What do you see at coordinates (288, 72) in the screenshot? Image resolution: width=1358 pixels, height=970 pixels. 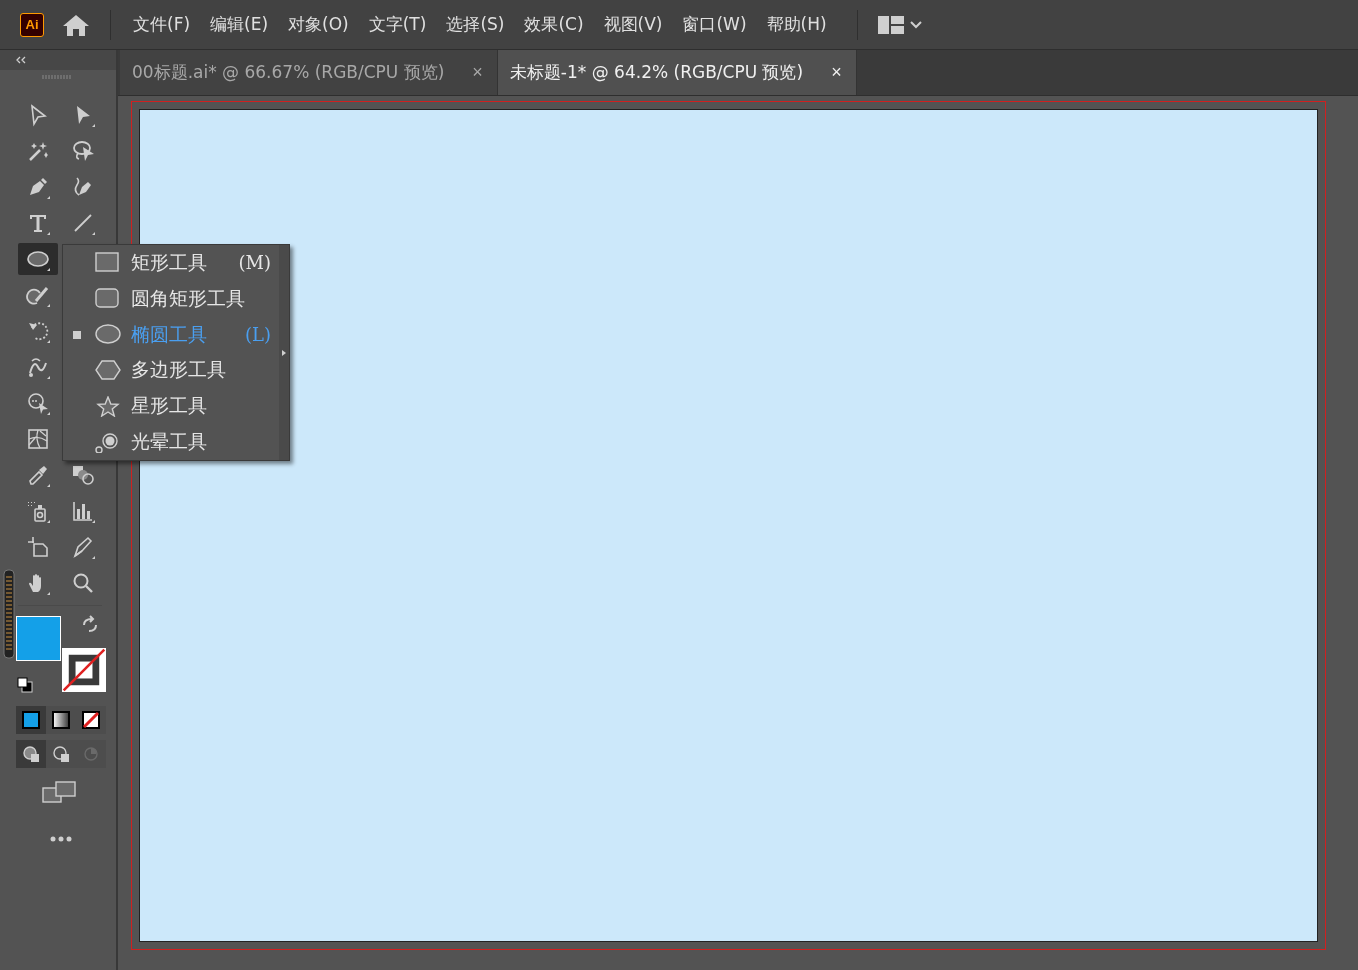 I see `tab-title: 00标题.ai* @ 66.67% (RGB/CPU 预览)` at bounding box center [288, 72].